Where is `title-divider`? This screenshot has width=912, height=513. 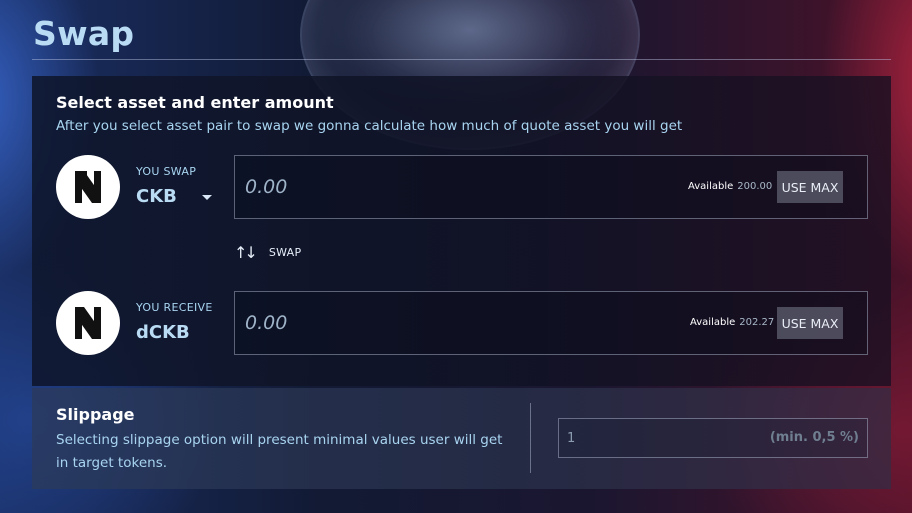 title-divider is located at coordinates (461, 59).